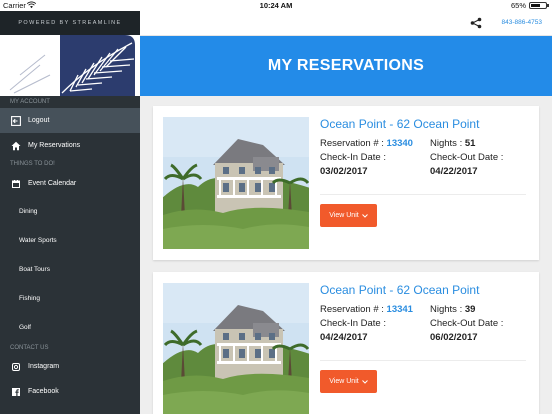  What do you see at coordinates (29, 298) in the screenshot?
I see `sidebar-item-label: Fishing` at bounding box center [29, 298].